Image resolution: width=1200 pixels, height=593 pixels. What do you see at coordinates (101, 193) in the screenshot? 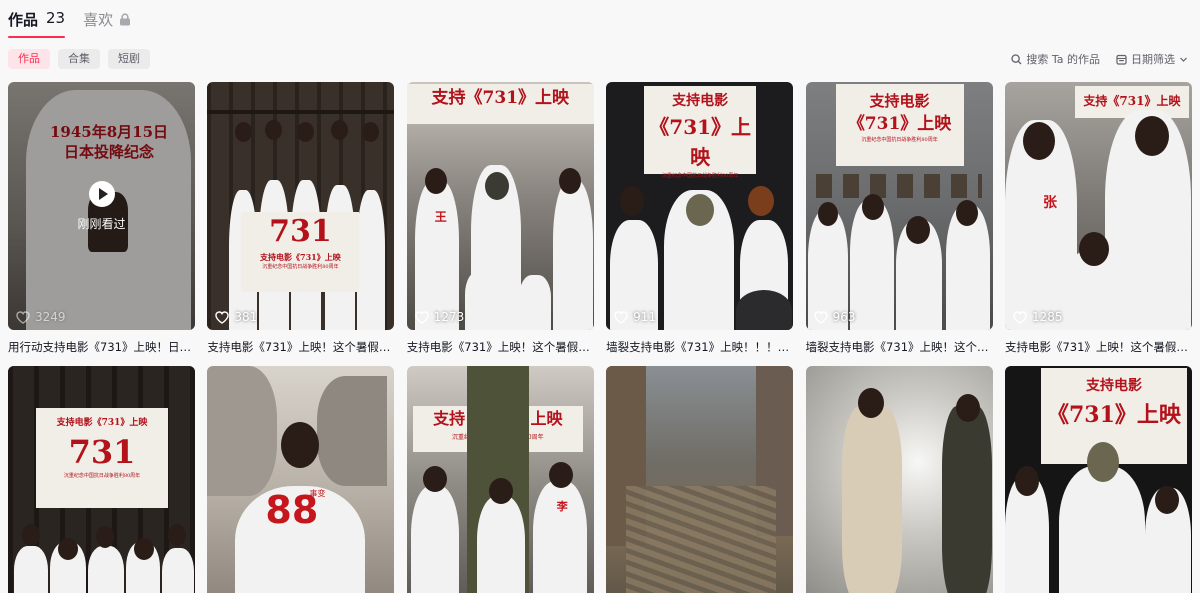
I see `play-icon` at bounding box center [101, 193].